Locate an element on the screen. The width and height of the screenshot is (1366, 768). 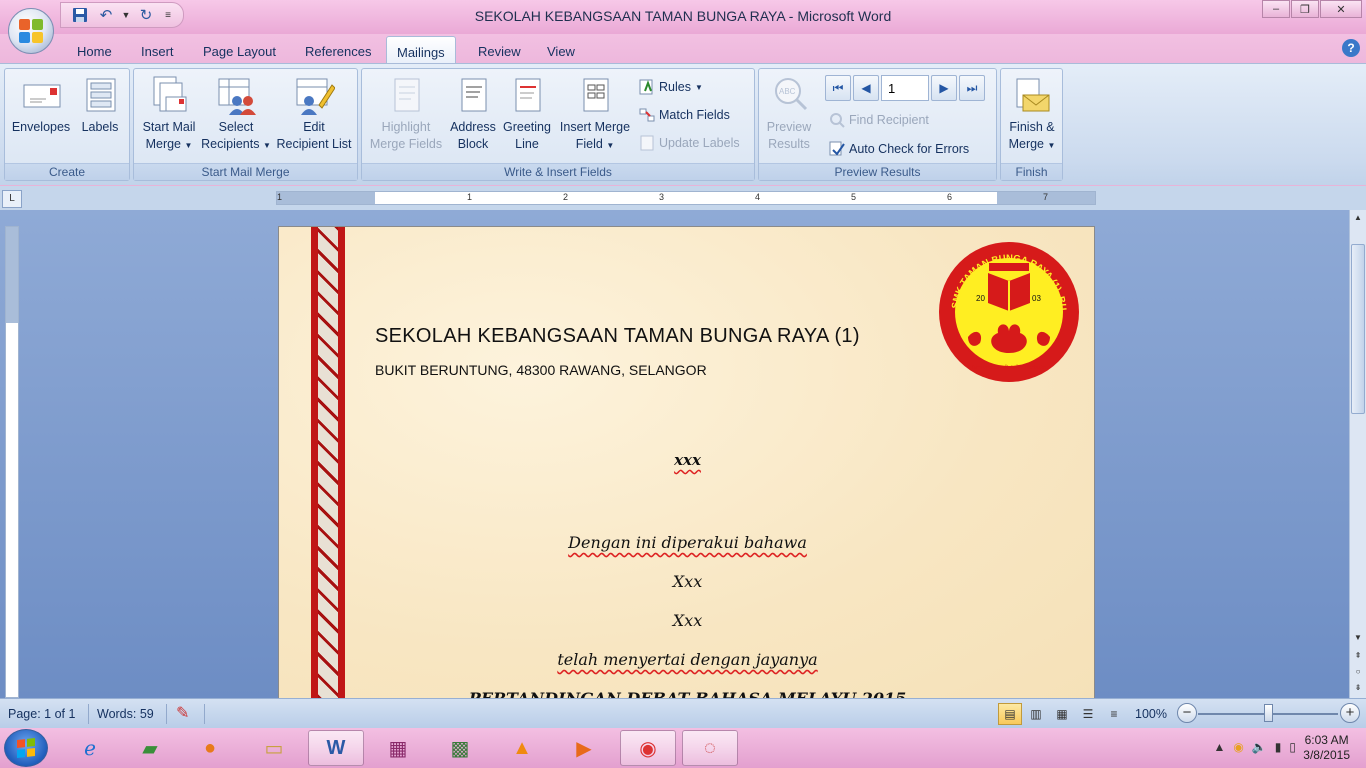
first-record-button: ⏮ is located at coordinates (838, 88).